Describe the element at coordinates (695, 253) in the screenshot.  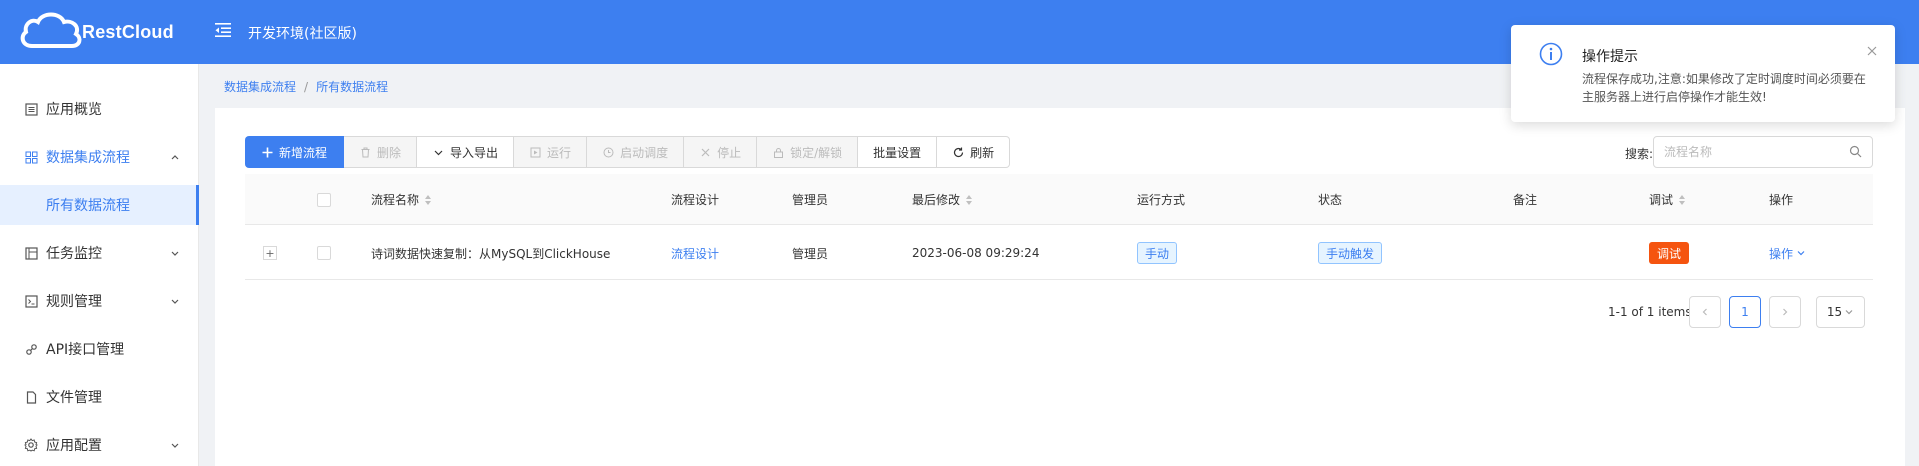
I see `flow-design-link: 流程设计` at that location.